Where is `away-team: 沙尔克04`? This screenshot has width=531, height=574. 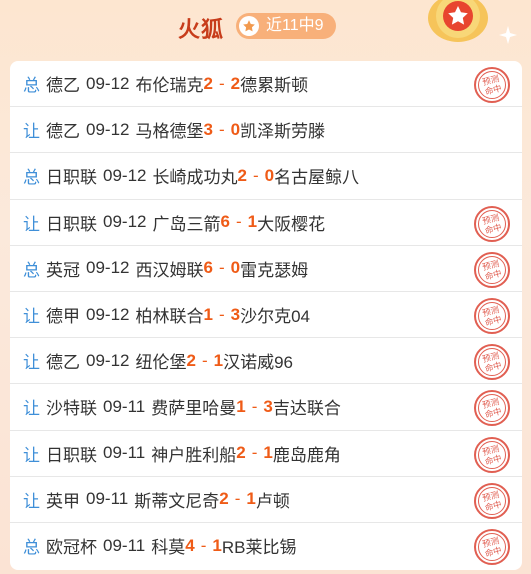
away-team: 沙尔克04 is located at coordinates (275, 317).